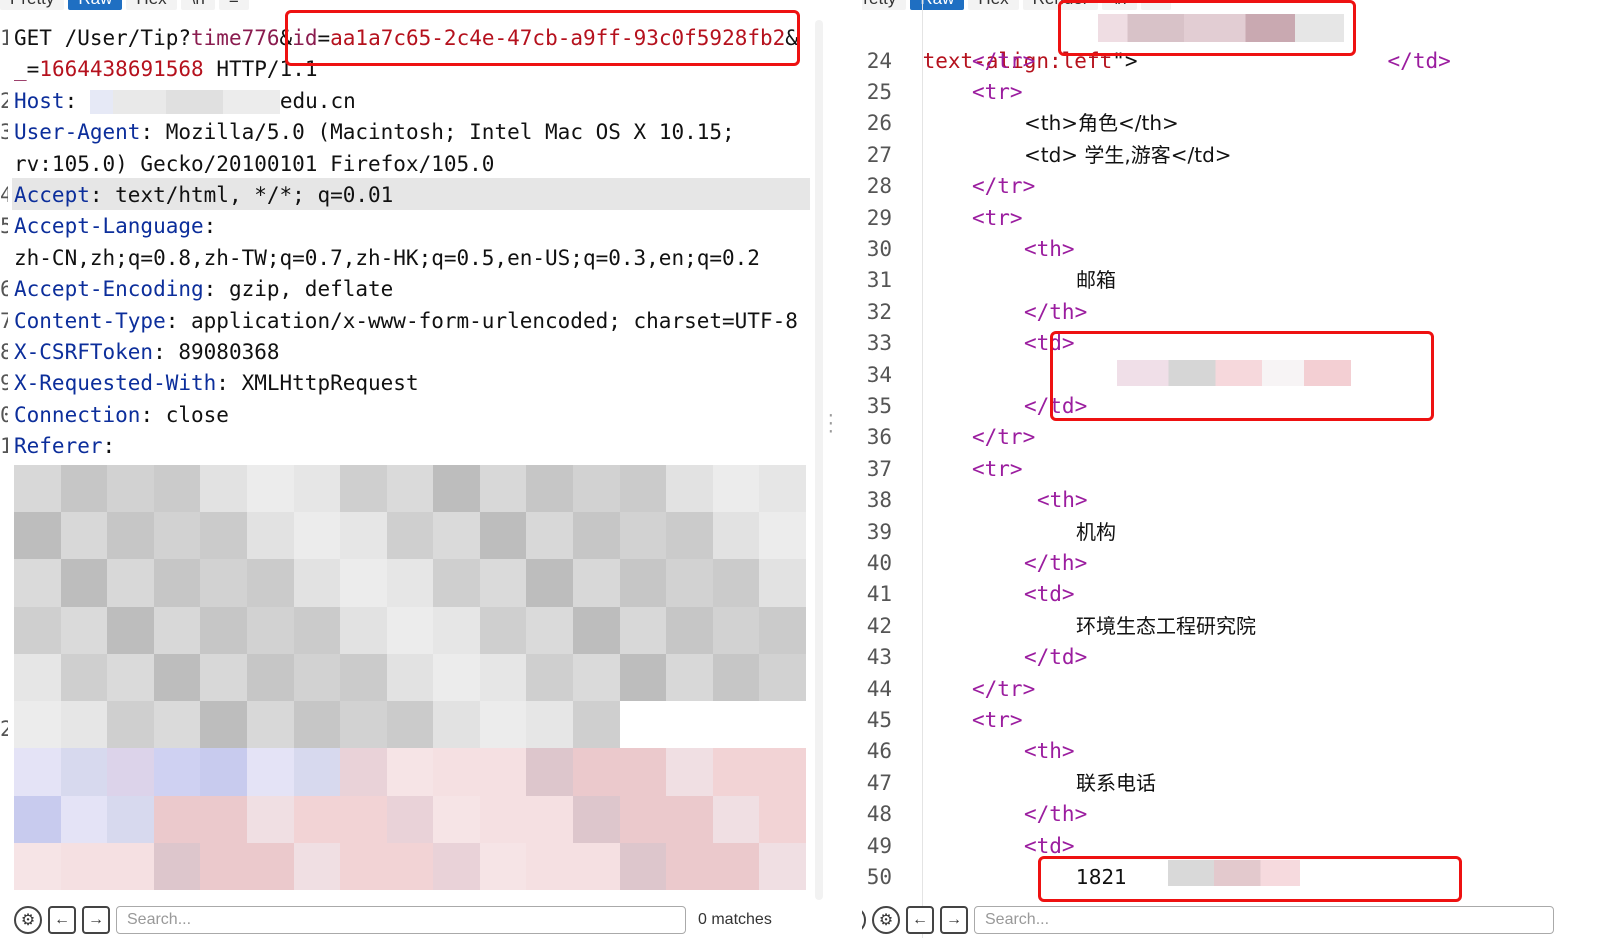  I want to click on header-line: Host: edu.cn, so click(185, 101).